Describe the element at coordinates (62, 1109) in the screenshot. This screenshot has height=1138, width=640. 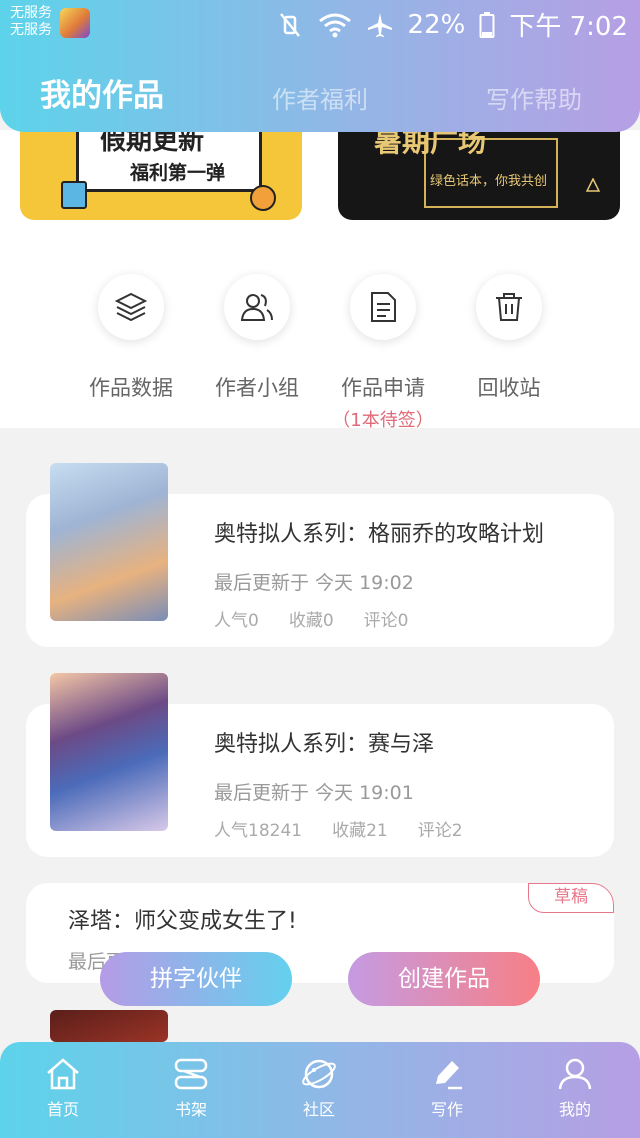
I see `nav-label-home: 首页` at that location.